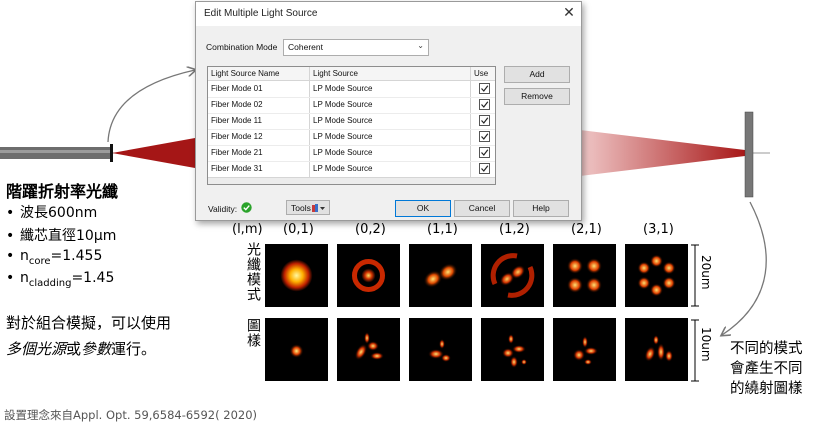  I want to click on bullet-n-cladding: • ncladding=1.45, so click(60, 279).